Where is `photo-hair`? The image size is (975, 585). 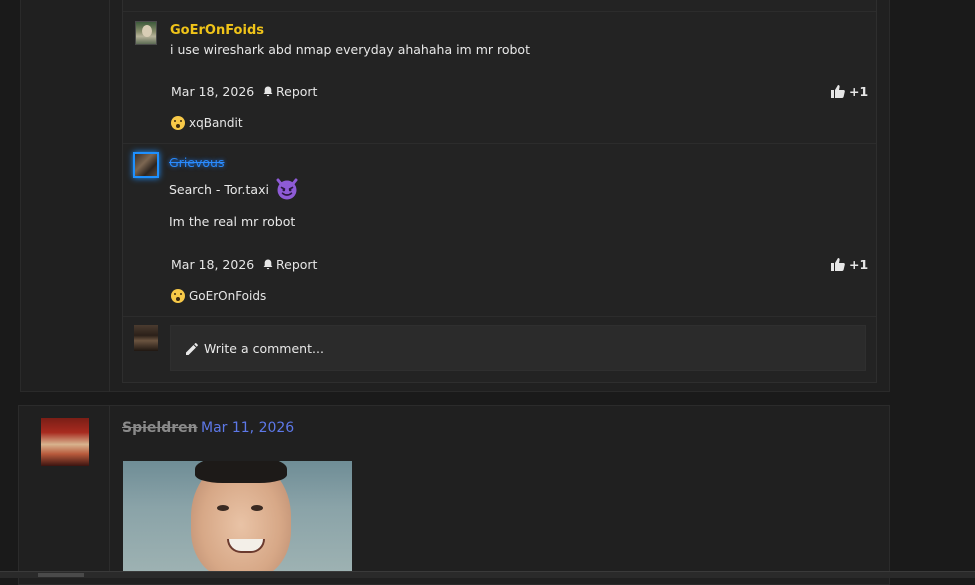 photo-hair is located at coordinates (241, 472).